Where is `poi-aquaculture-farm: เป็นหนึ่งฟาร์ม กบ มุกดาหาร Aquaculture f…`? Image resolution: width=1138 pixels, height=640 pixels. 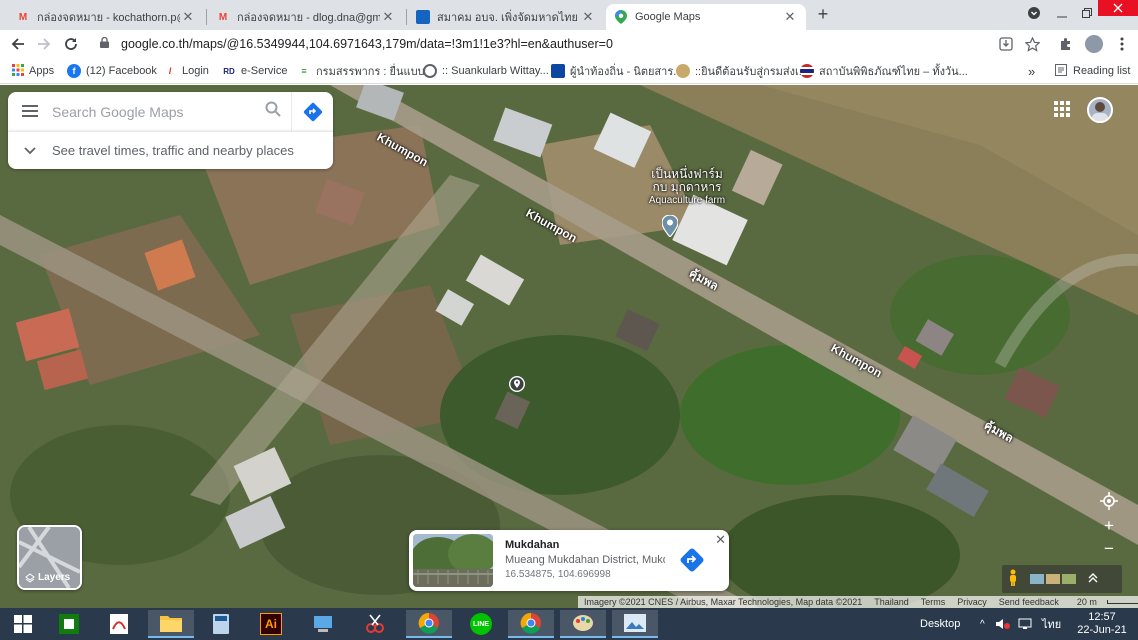
poi-aquaculture-farm: เป็นหนึ่งฟาร์ม กบ มุกดาหาร Aquaculture f… is located at coordinates (687, 187).